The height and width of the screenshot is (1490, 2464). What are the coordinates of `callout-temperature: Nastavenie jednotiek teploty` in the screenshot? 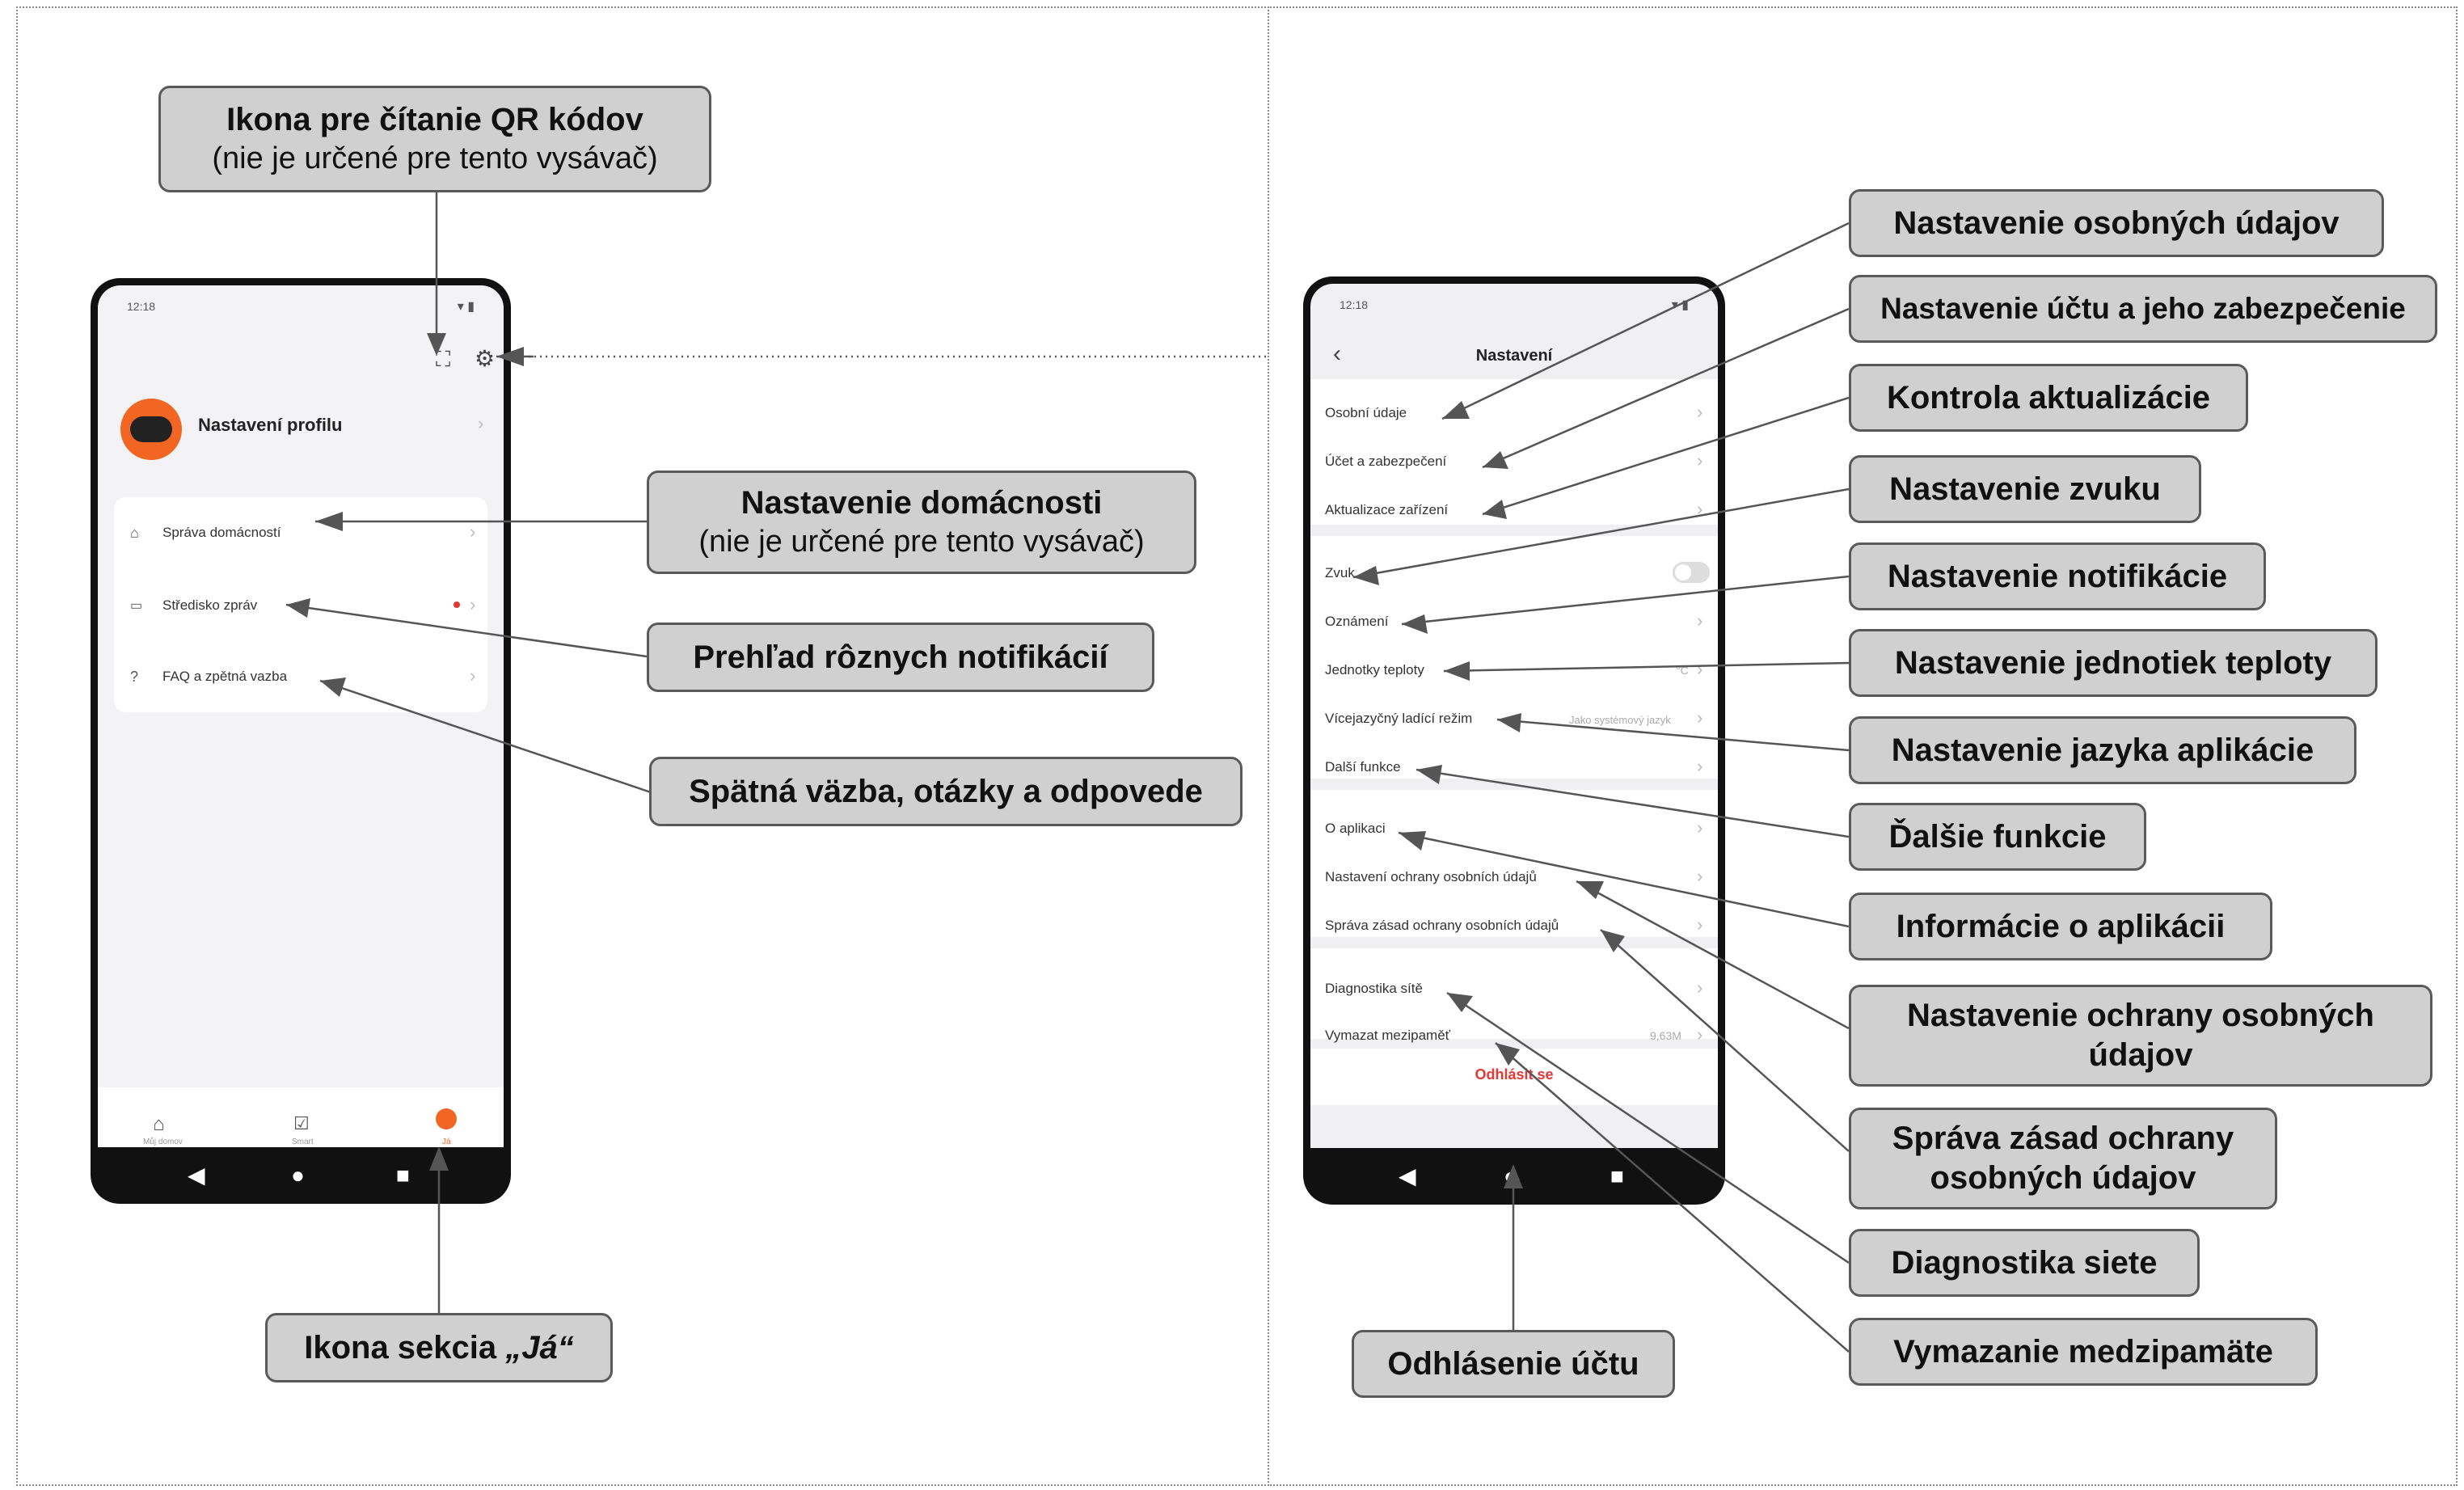 It's located at (2114, 663).